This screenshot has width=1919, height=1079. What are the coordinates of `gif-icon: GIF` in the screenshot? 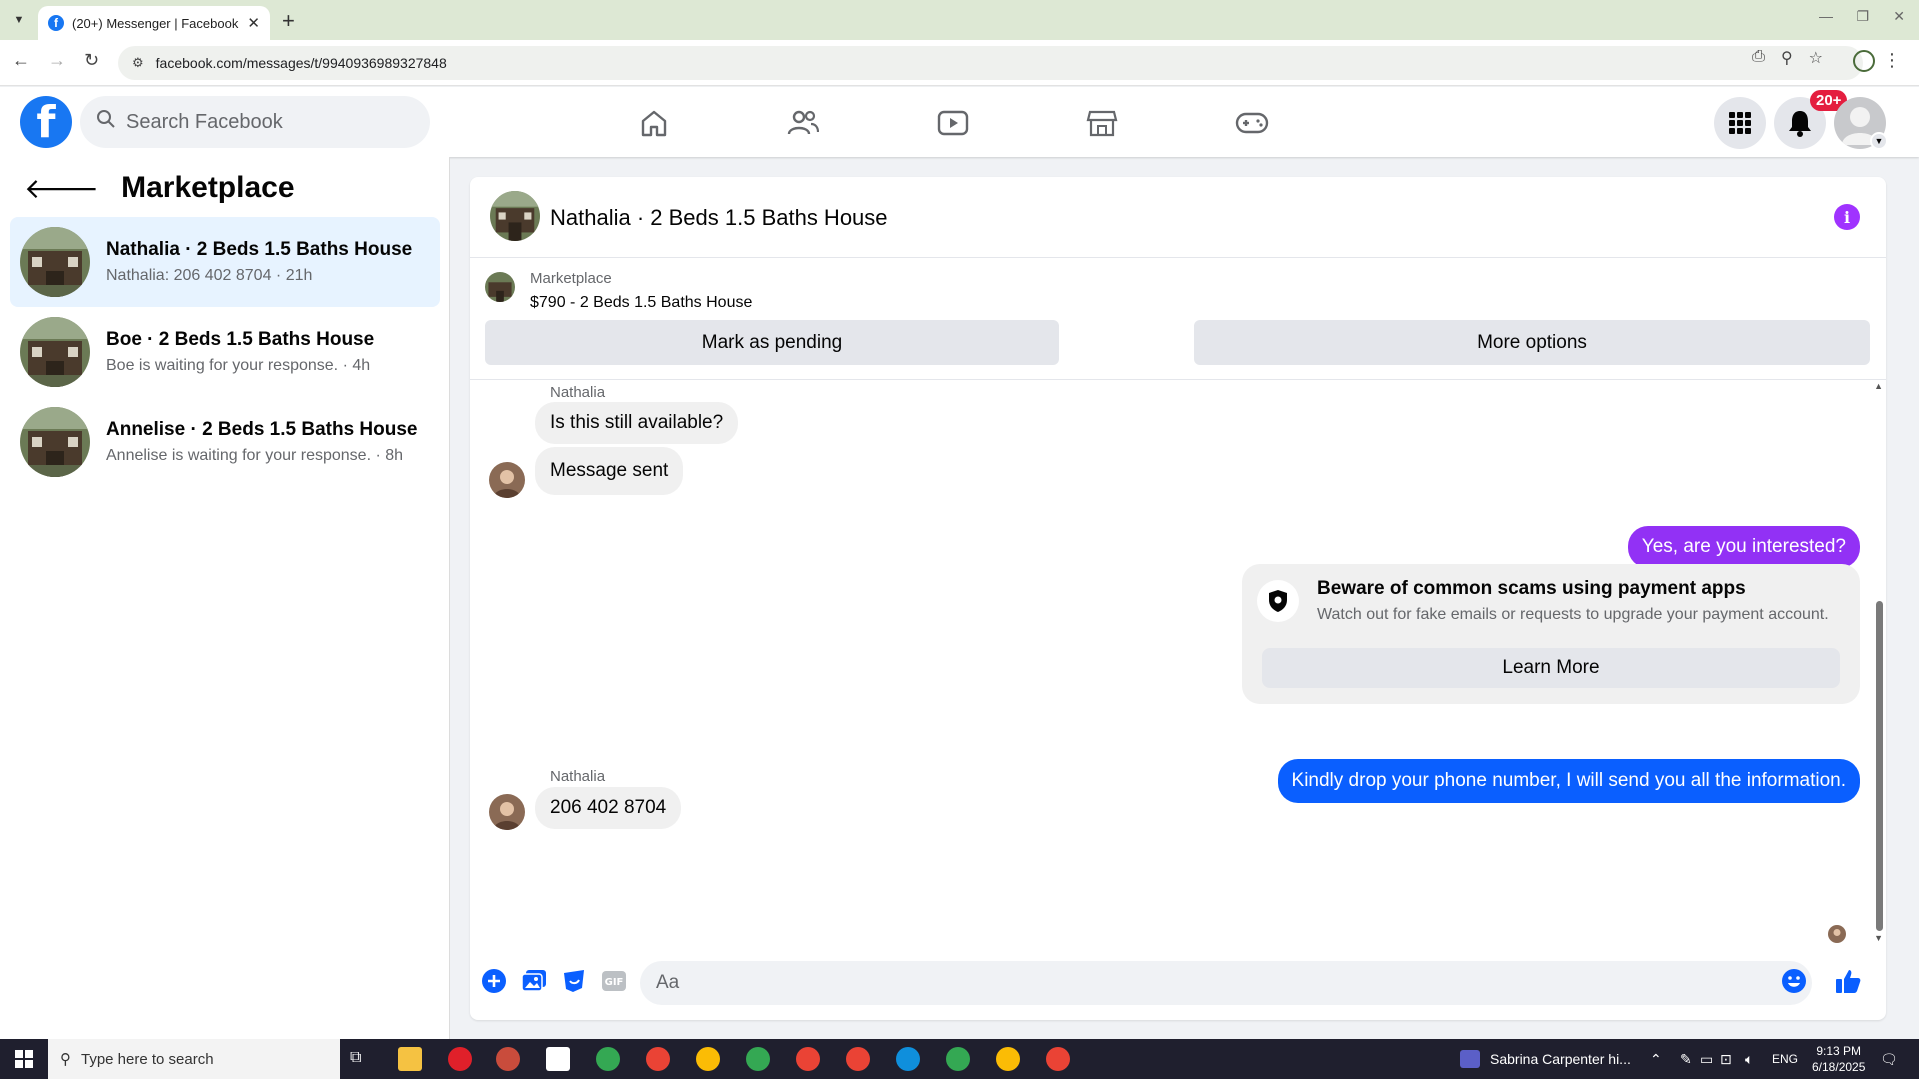 It's located at (614, 981).